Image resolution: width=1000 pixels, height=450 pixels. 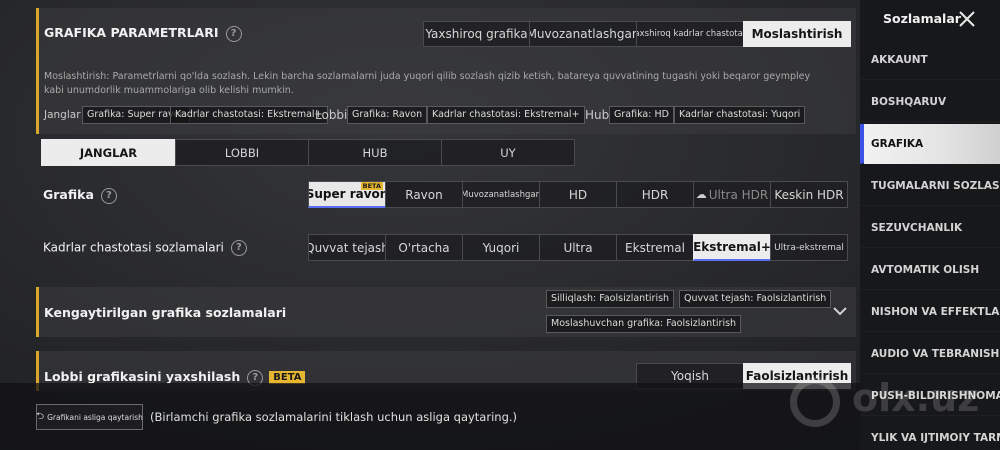 What do you see at coordinates (501, 194) in the screenshot?
I see `graphics-option-balanced: Muvozanatlashgan` at bounding box center [501, 194].